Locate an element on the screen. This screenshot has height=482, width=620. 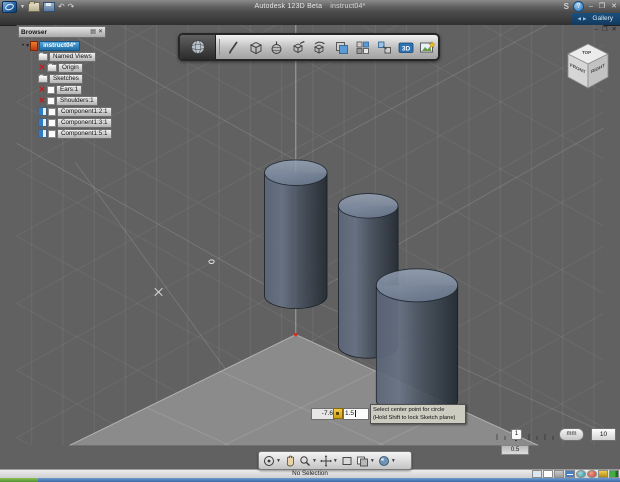
tree-item-sketches: Sketches is located at coordinates (72, 78).